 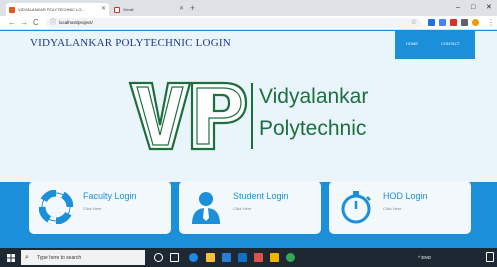 I want to click on close-window-button: ✕, so click(x=489, y=8).